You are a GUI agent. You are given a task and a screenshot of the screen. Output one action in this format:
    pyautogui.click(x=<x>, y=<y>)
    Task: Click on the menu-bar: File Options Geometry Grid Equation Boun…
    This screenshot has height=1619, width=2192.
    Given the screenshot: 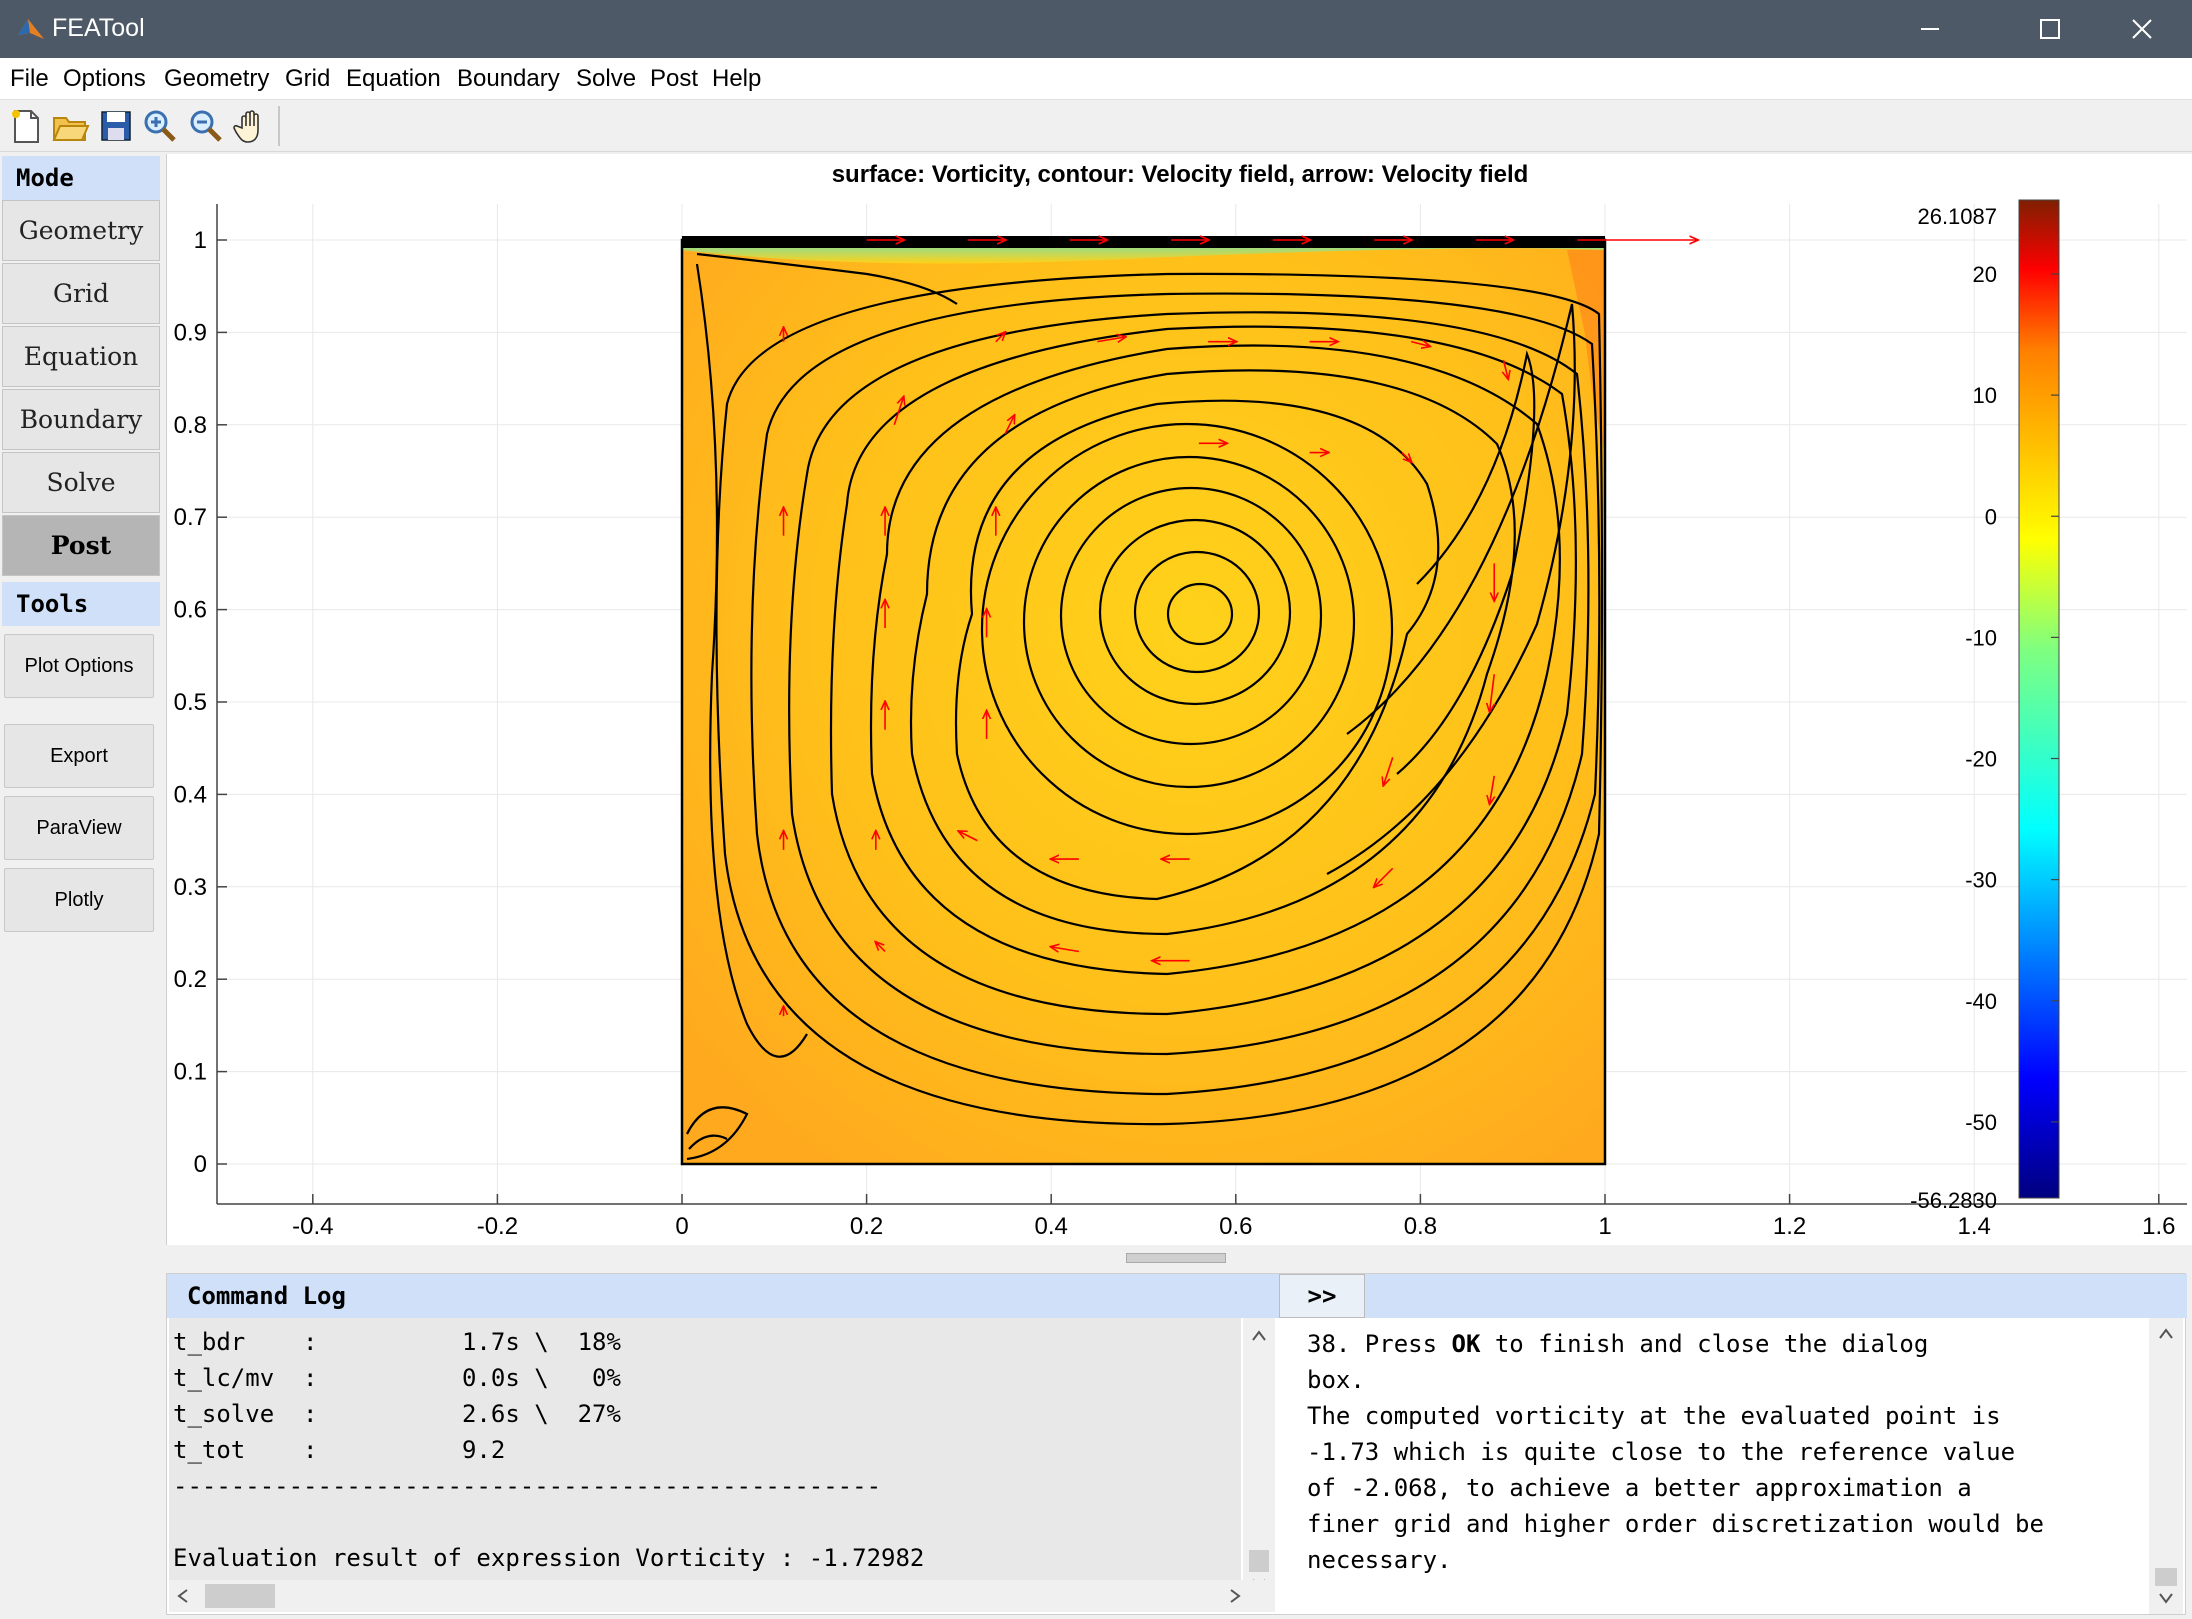 What is the action you would take?
    pyautogui.click(x=1096, y=79)
    